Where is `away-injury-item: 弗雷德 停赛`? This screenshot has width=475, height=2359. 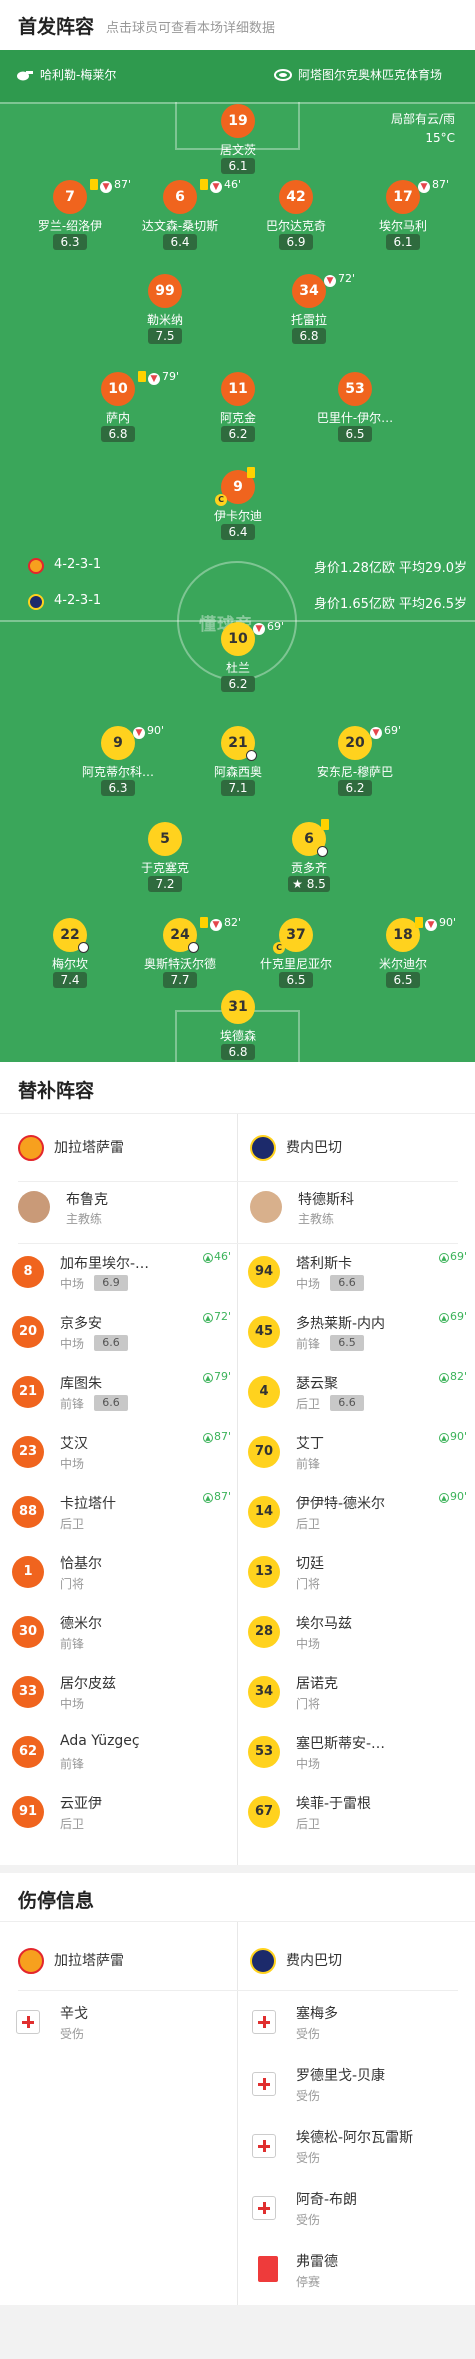 away-injury-item: 弗雷德 停赛 is located at coordinates (360, 2272).